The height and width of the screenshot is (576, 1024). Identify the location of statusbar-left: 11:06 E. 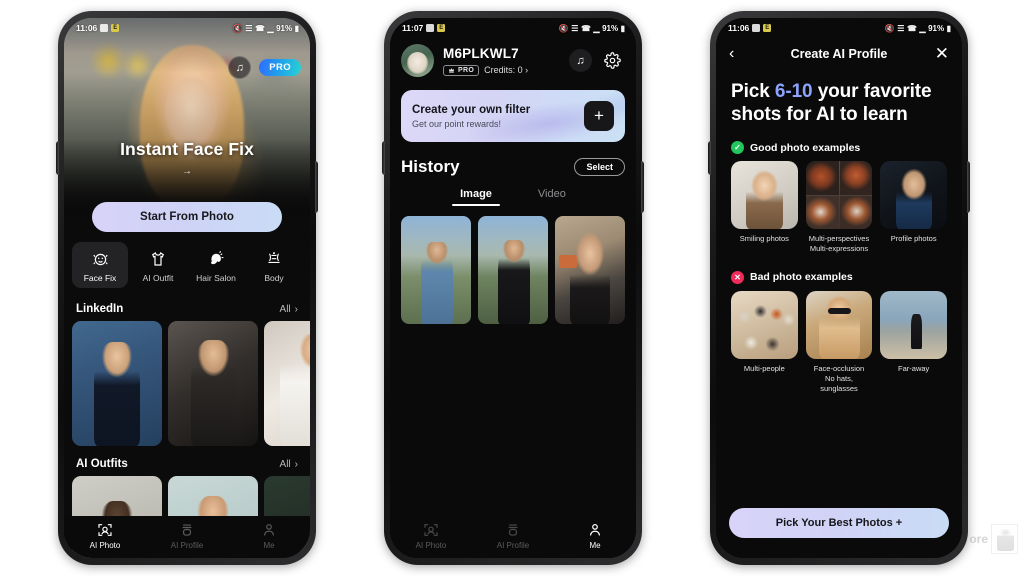
(750, 28).